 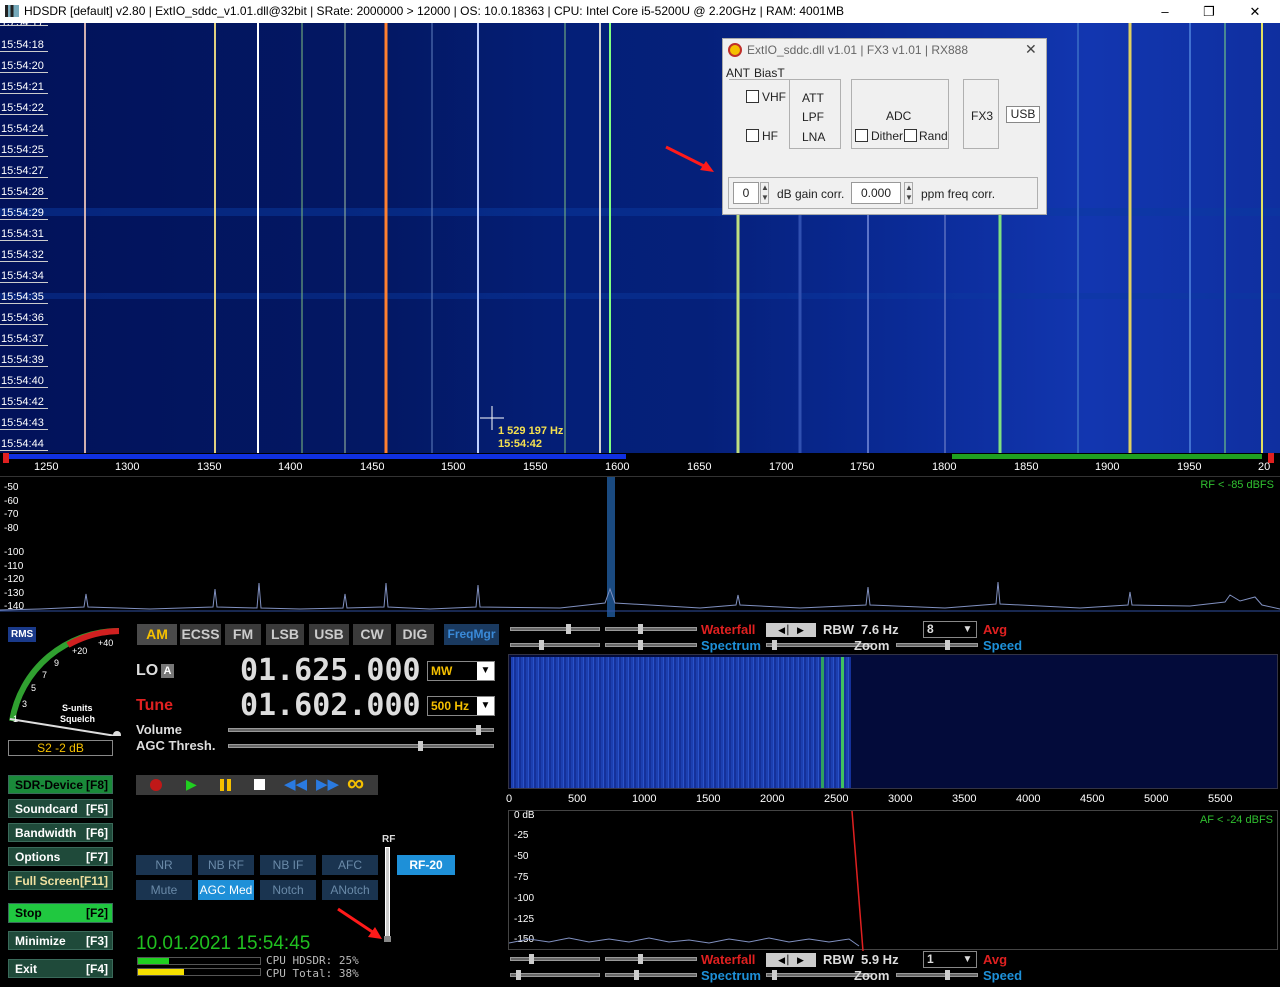 What do you see at coordinates (285, 634) in the screenshot?
I see `mode-button-lsb: LSB` at bounding box center [285, 634].